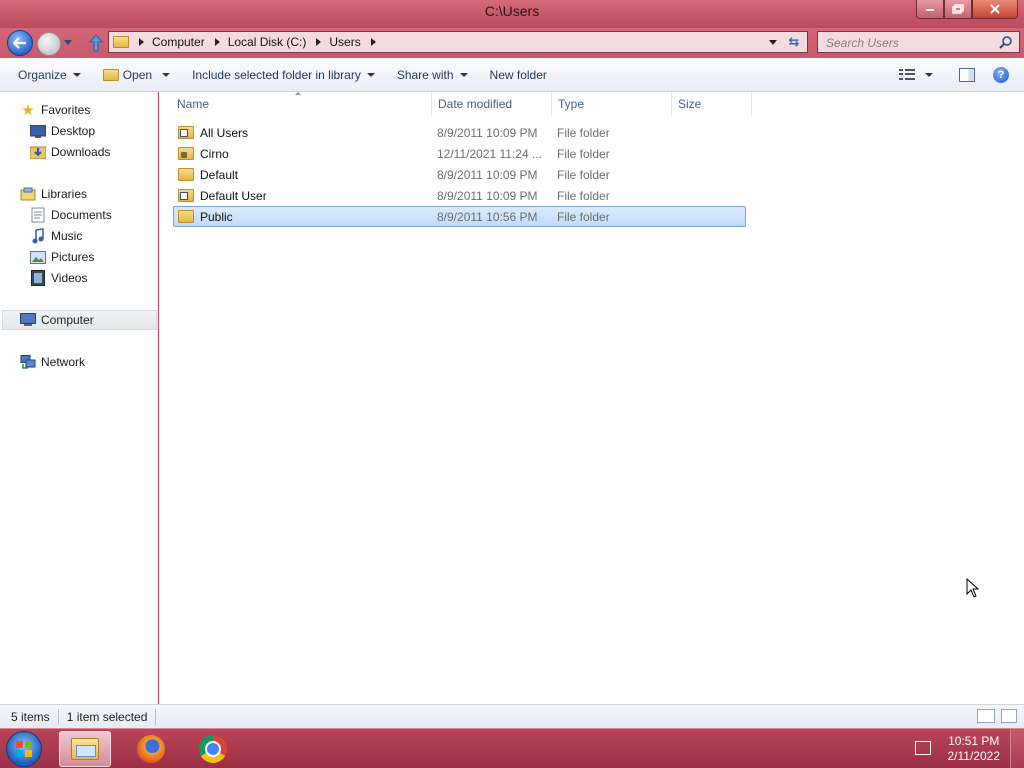 This screenshot has height=768, width=1024. I want to click on nav-libraries: Libraries, so click(53, 194).